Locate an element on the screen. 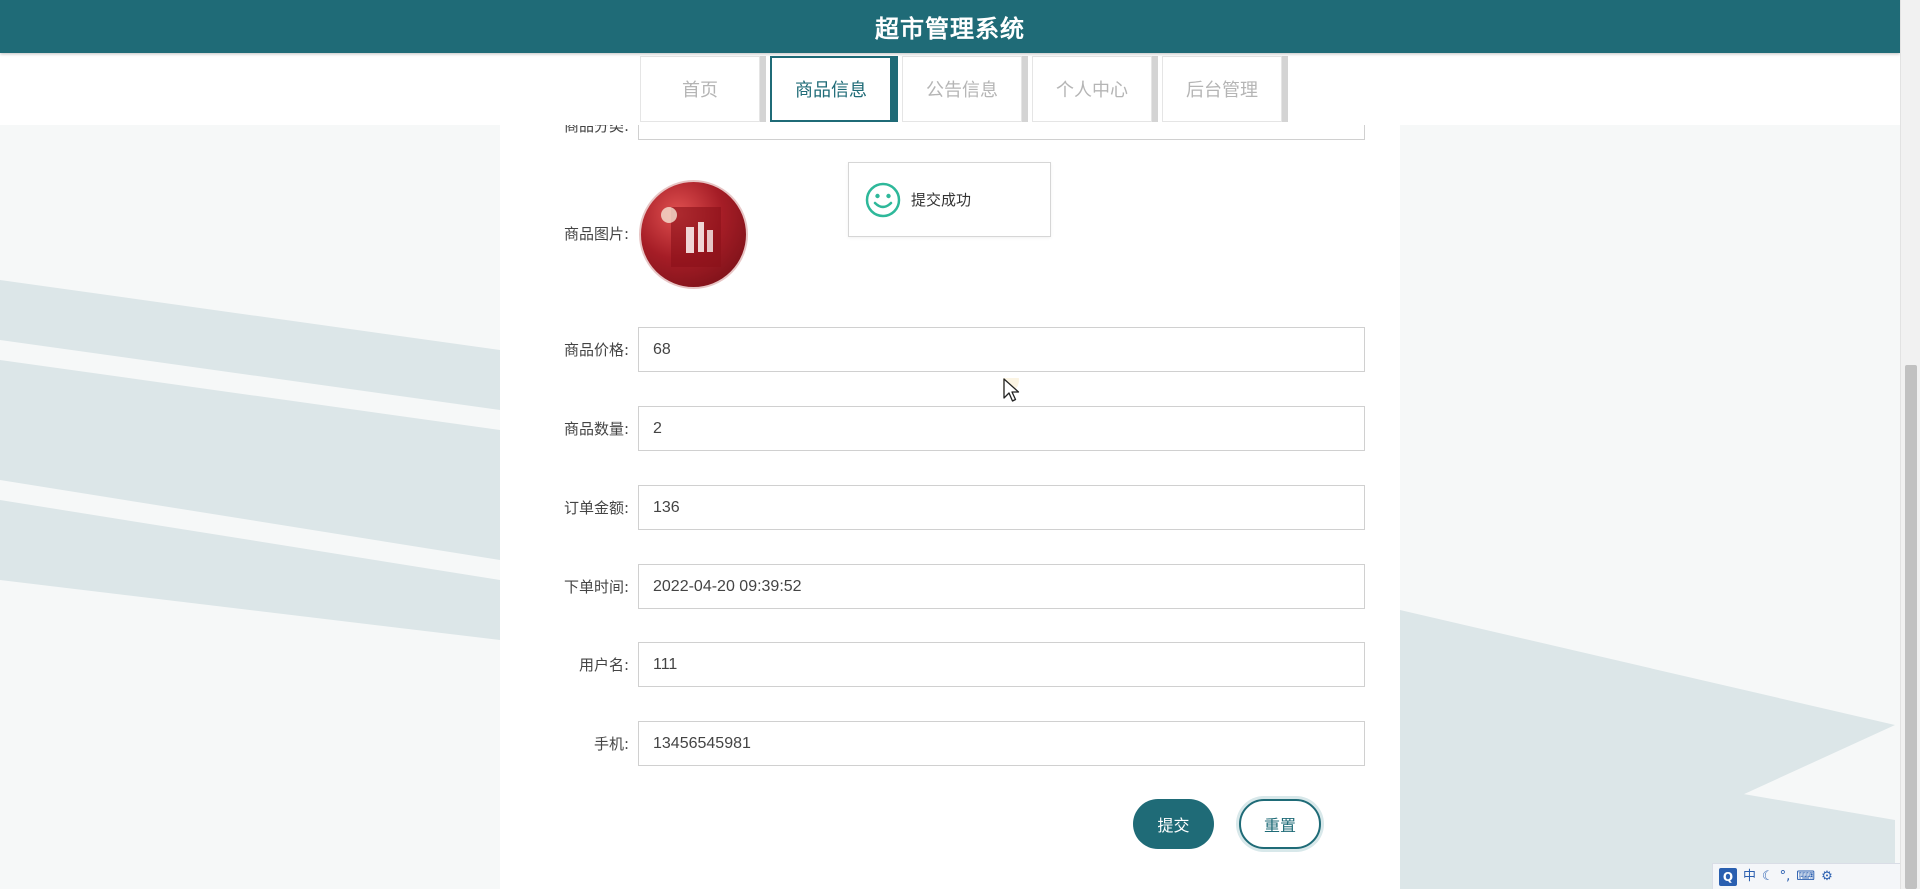  form-row-phone: 手机: 13456545981 is located at coordinates (950, 743).